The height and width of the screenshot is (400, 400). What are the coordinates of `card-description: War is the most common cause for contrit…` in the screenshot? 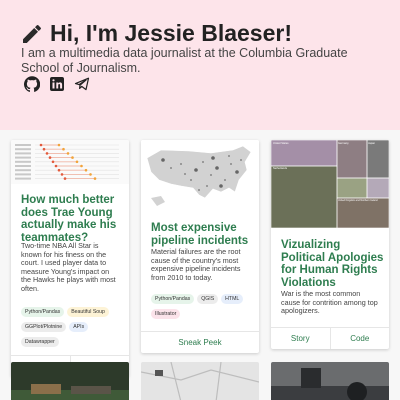 It's located at (329, 302).